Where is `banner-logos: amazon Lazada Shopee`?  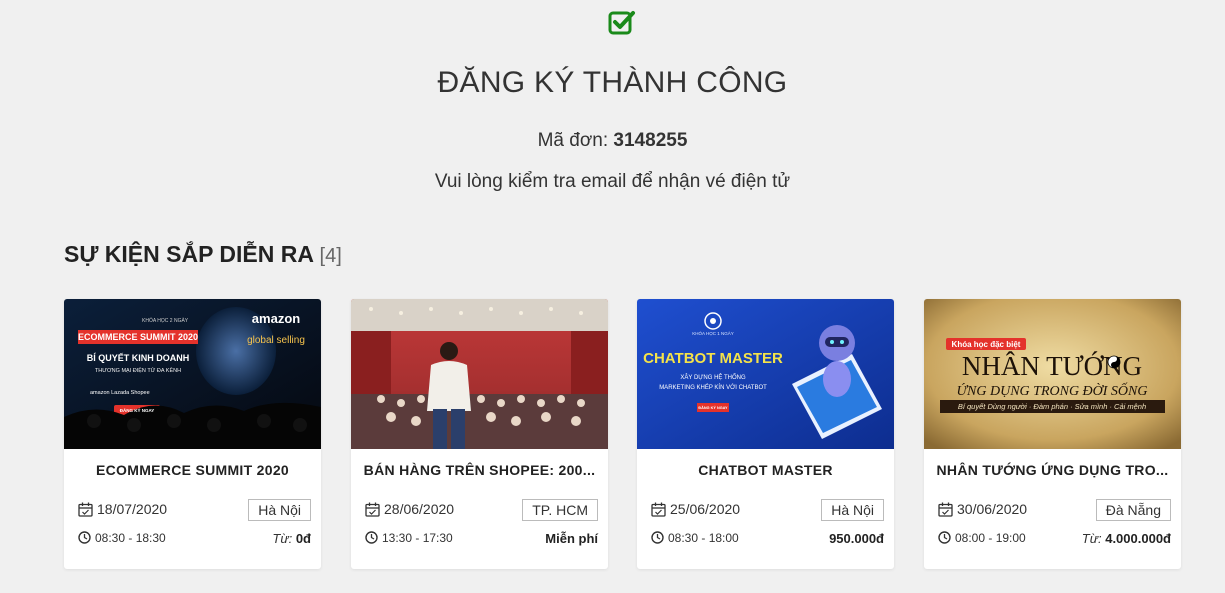 banner-logos: amazon Lazada Shopee is located at coordinates (120, 393).